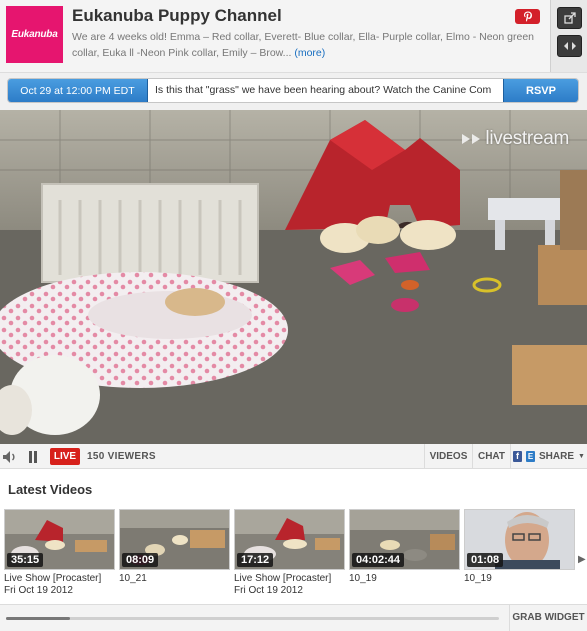 Image resolution: width=587 pixels, height=631 pixels. Describe the element at coordinates (65, 456) in the screenshot. I see `live-badge: LIVE` at that location.